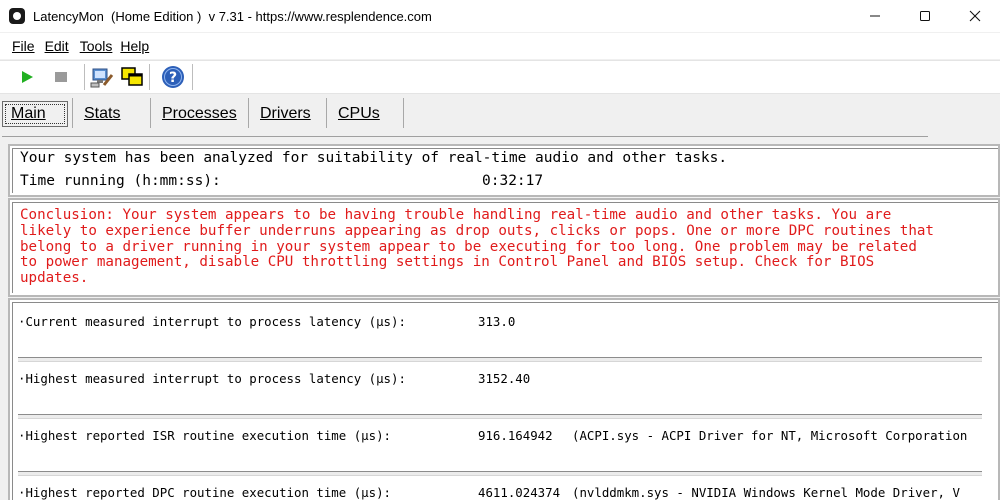 The height and width of the screenshot is (500, 1000). I want to click on tab-stats: Stats, so click(98, 114).